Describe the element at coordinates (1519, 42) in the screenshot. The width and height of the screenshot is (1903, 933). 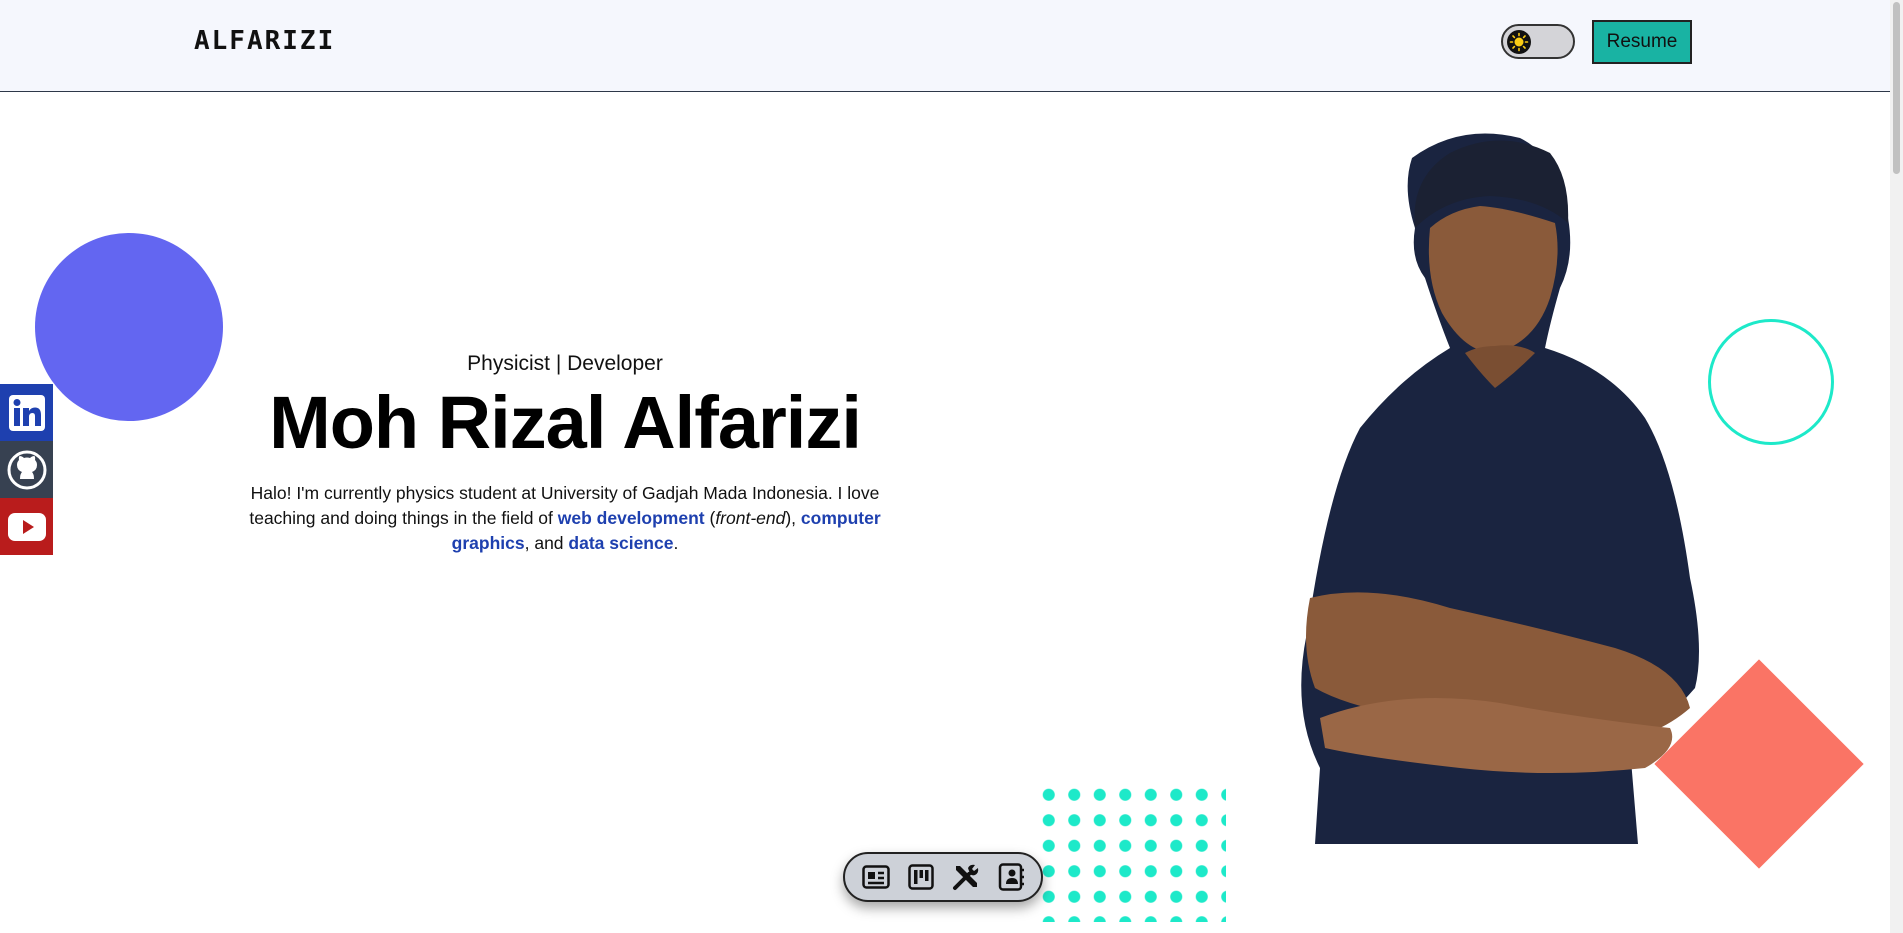
I see `sun-icon` at that location.